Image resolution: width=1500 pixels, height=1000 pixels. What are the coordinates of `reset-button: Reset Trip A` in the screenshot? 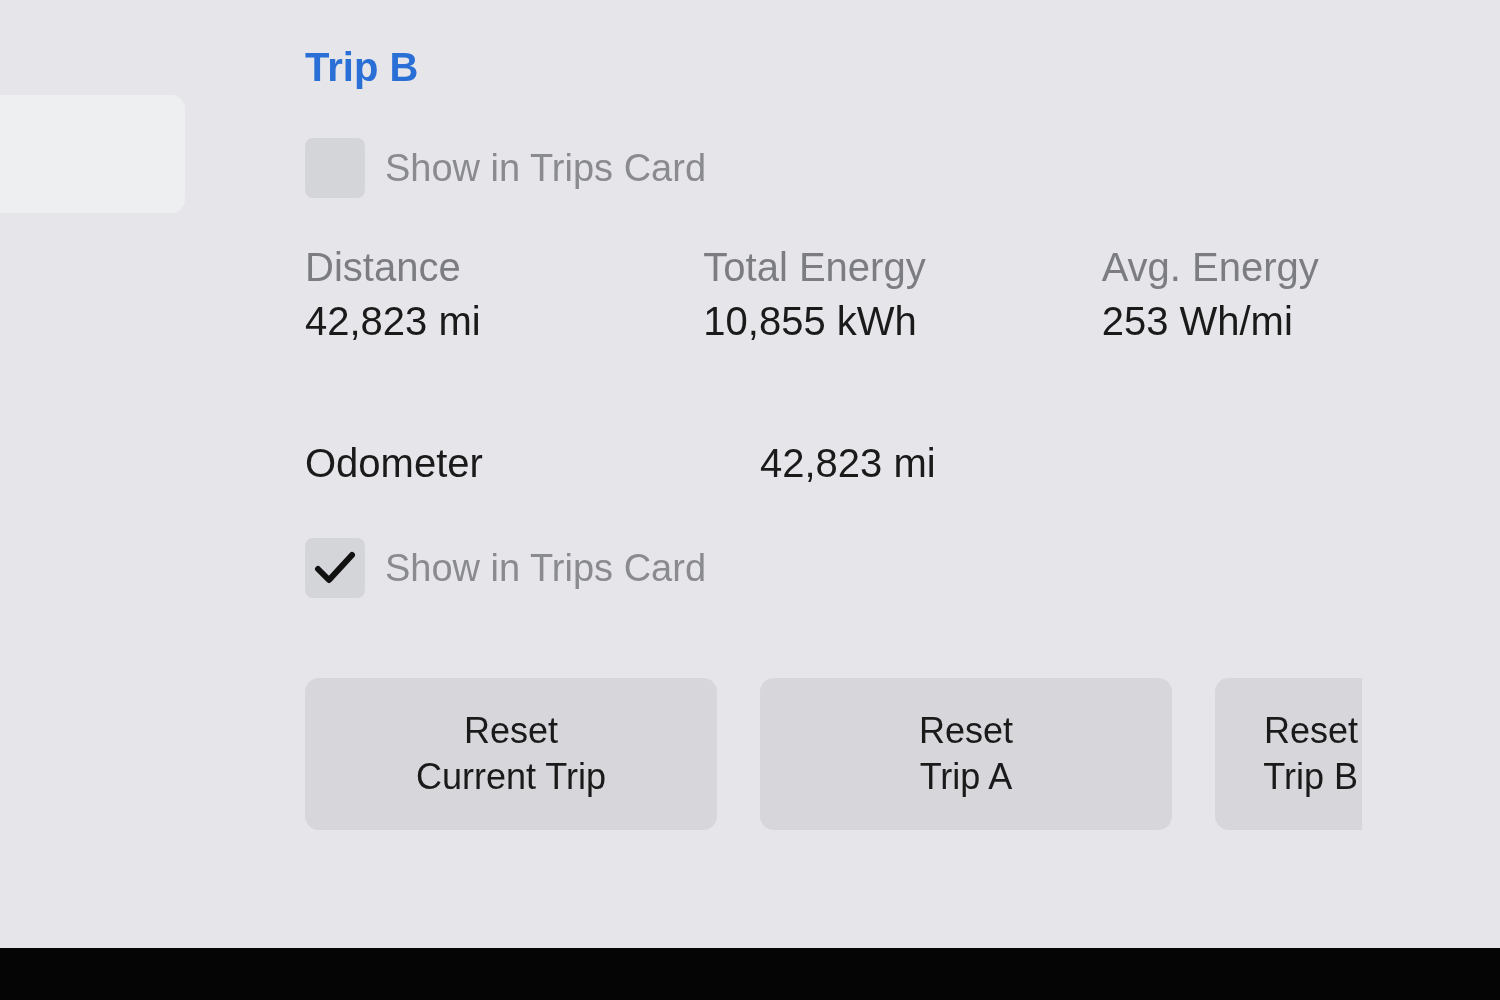 It's located at (966, 754).